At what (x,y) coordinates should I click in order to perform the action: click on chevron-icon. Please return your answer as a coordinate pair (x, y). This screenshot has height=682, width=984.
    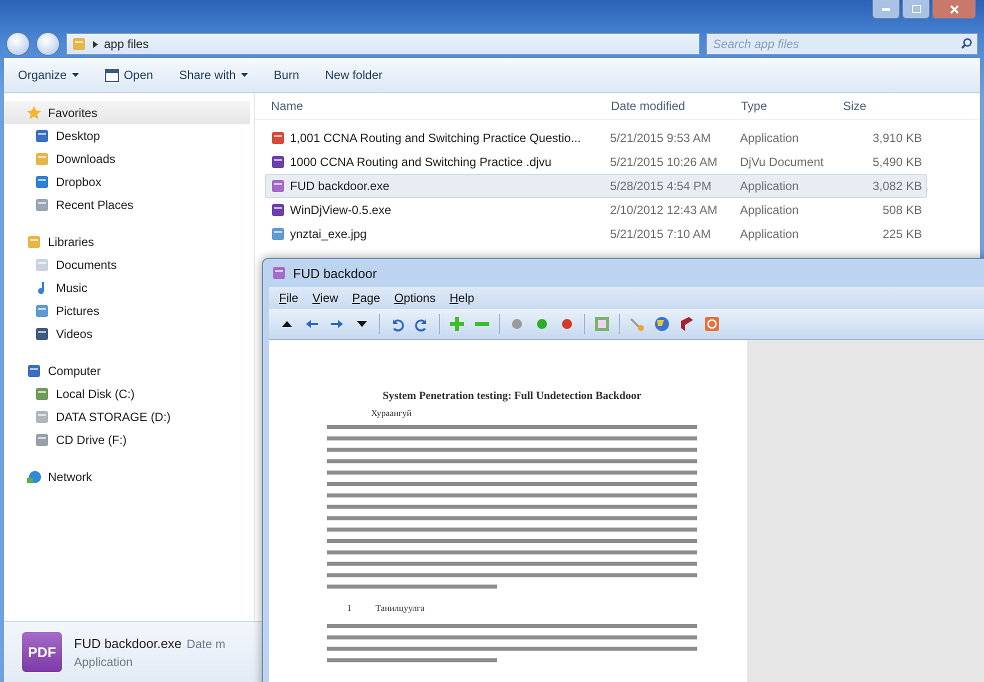
    Looking at the image, I should click on (95, 44).